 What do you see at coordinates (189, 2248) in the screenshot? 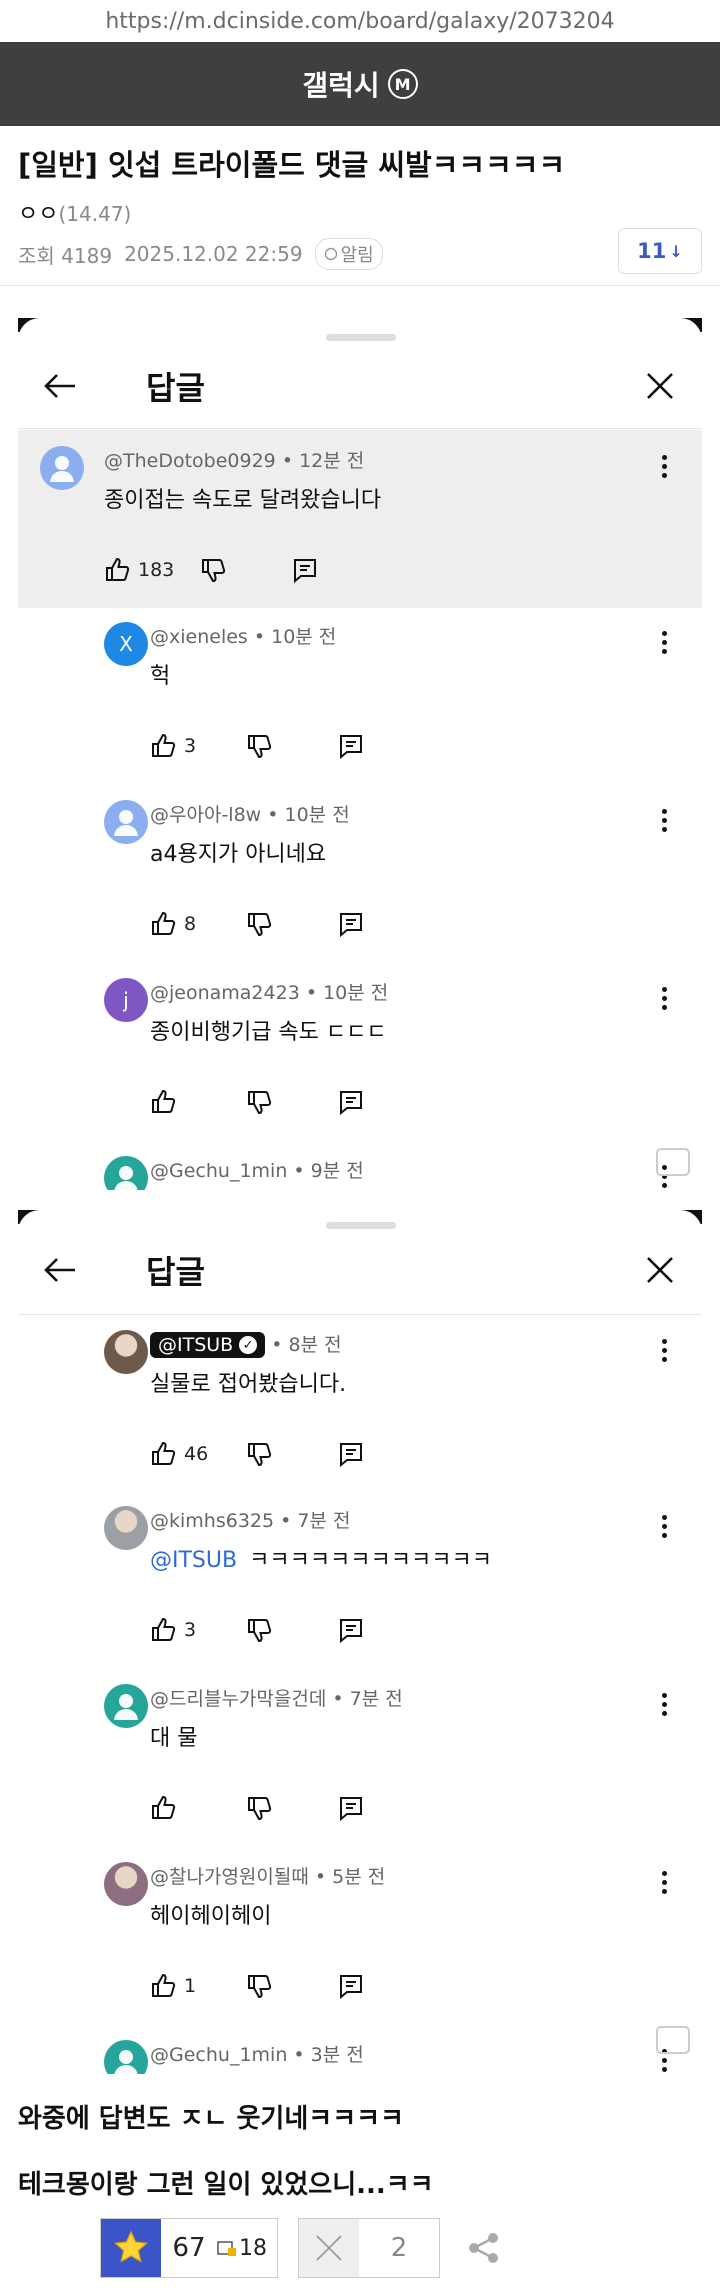
I see `recommend-count: 67` at bounding box center [189, 2248].